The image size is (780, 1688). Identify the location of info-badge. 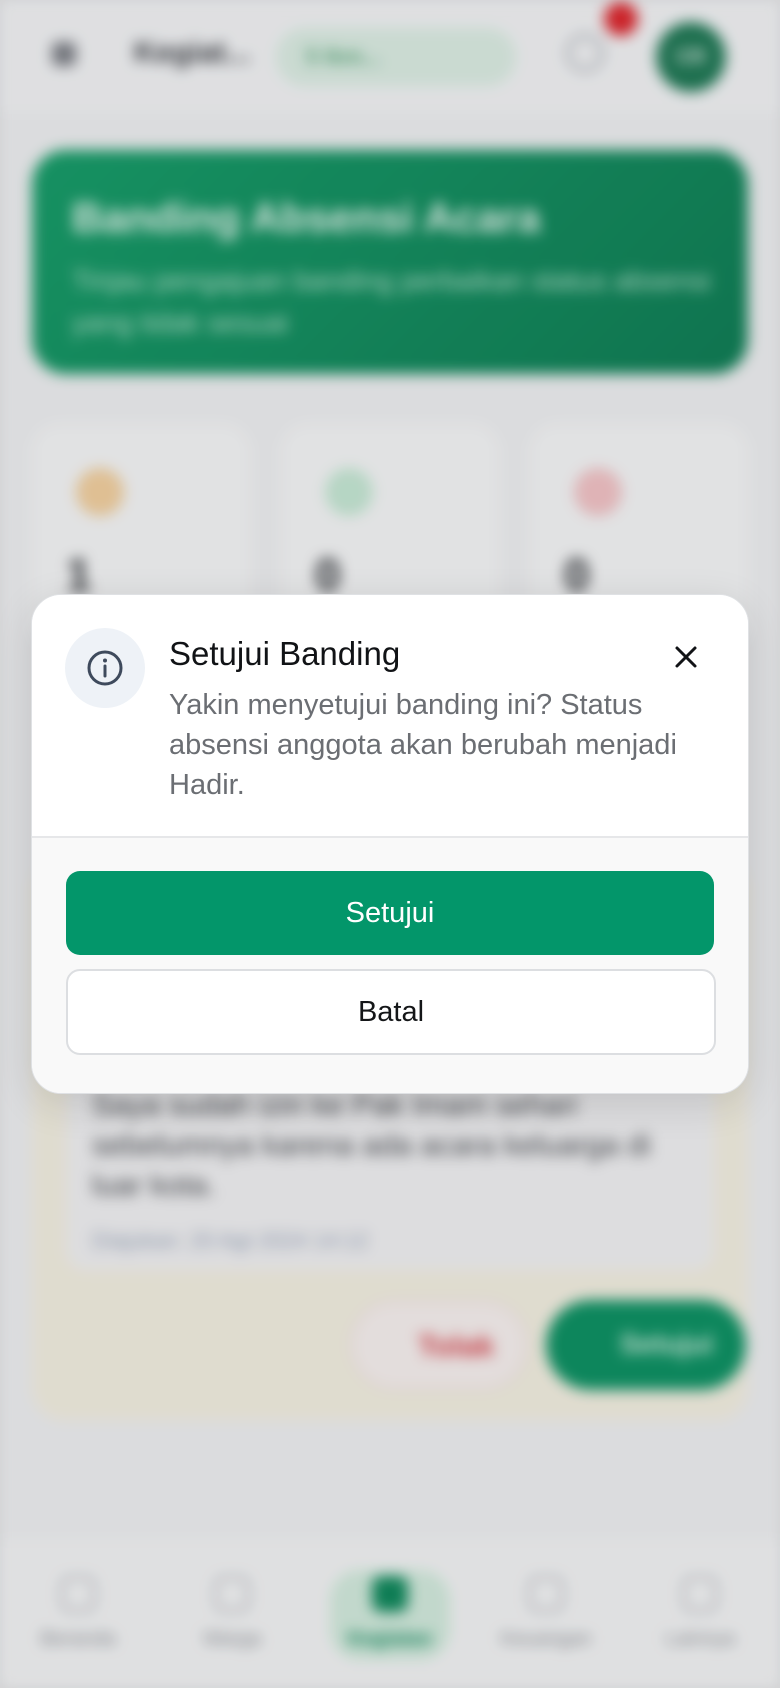
(105, 668).